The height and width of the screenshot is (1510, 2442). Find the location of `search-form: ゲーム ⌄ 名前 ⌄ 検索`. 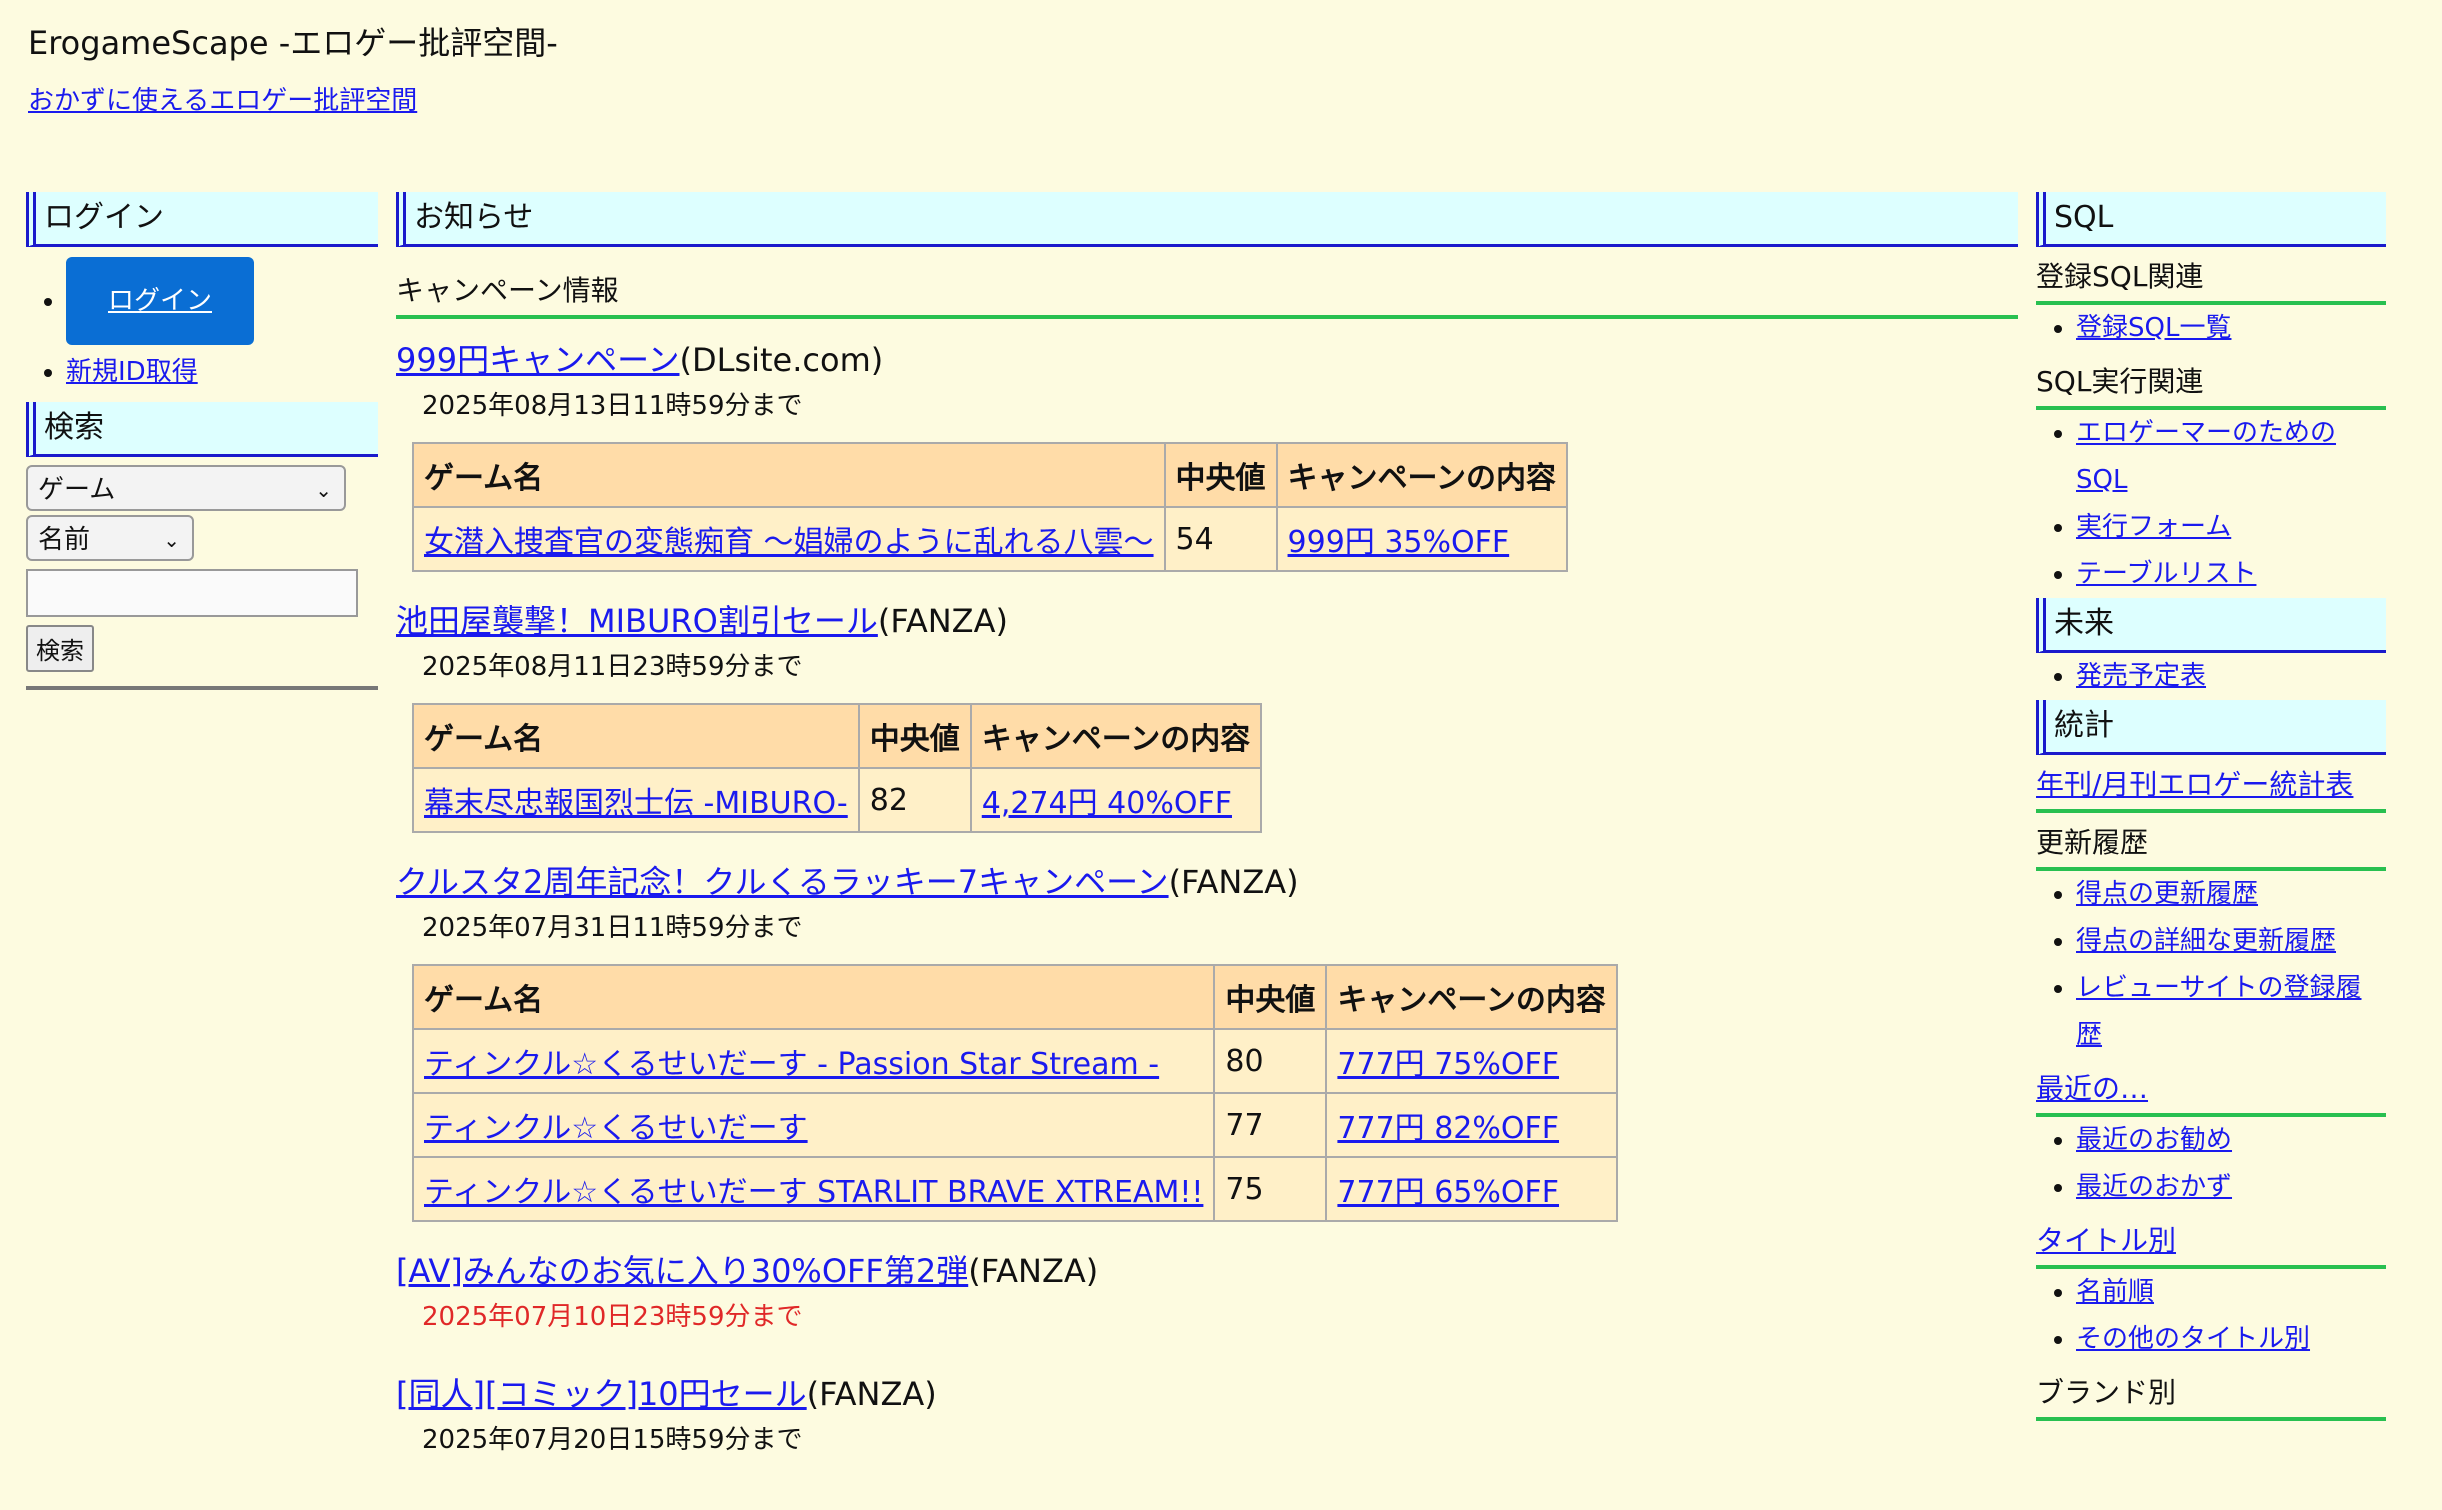

search-form: ゲーム ⌄ 名前 ⌄ 検索 is located at coordinates (202, 568).